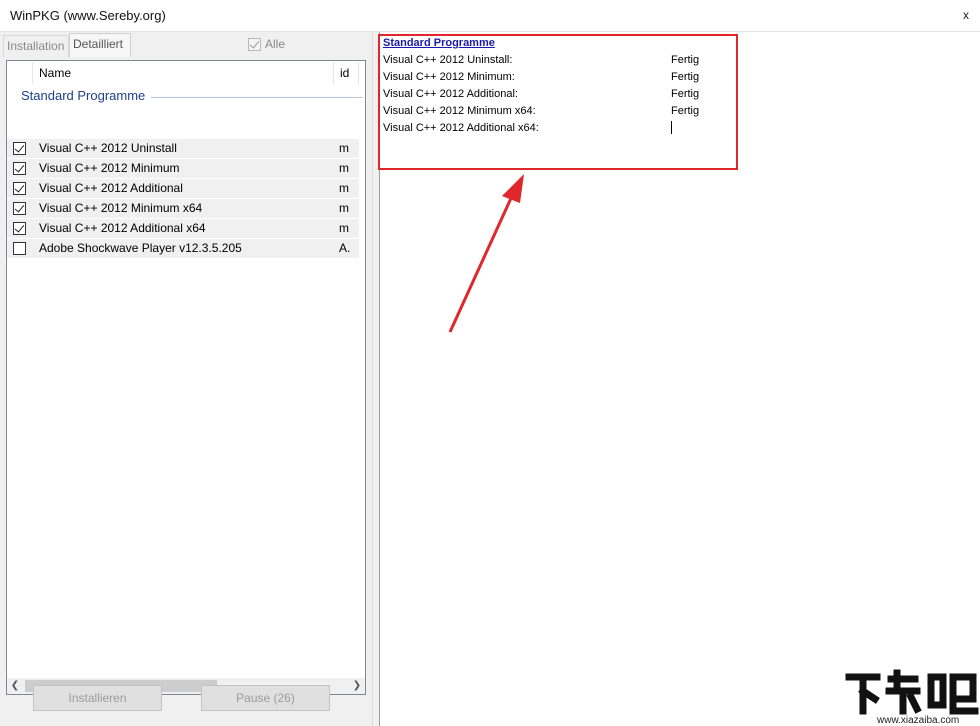 Image resolution: width=980 pixels, height=726 pixels. What do you see at coordinates (15, 686) in the screenshot?
I see `scroll-left-icon: ❮` at bounding box center [15, 686].